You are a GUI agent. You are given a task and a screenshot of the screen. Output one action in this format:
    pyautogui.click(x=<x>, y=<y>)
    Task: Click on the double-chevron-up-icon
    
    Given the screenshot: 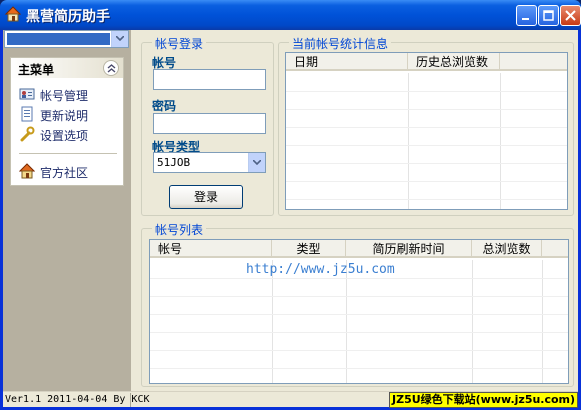 What is the action you would take?
    pyautogui.click(x=111, y=68)
    